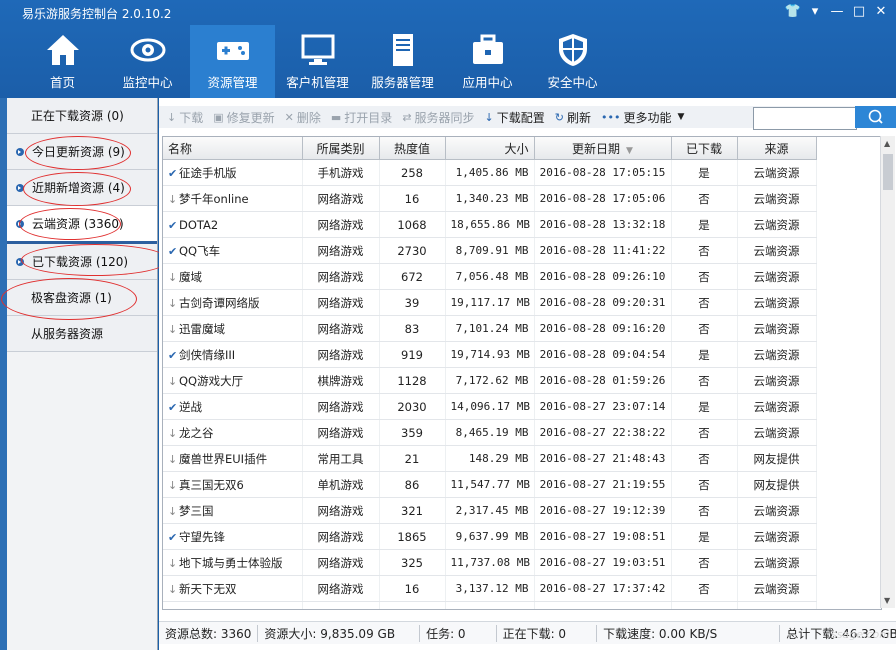  Describe the element at coordinates (209, 633) in the screenshot. I see `status-total: 资源总数: 3360` at that location.